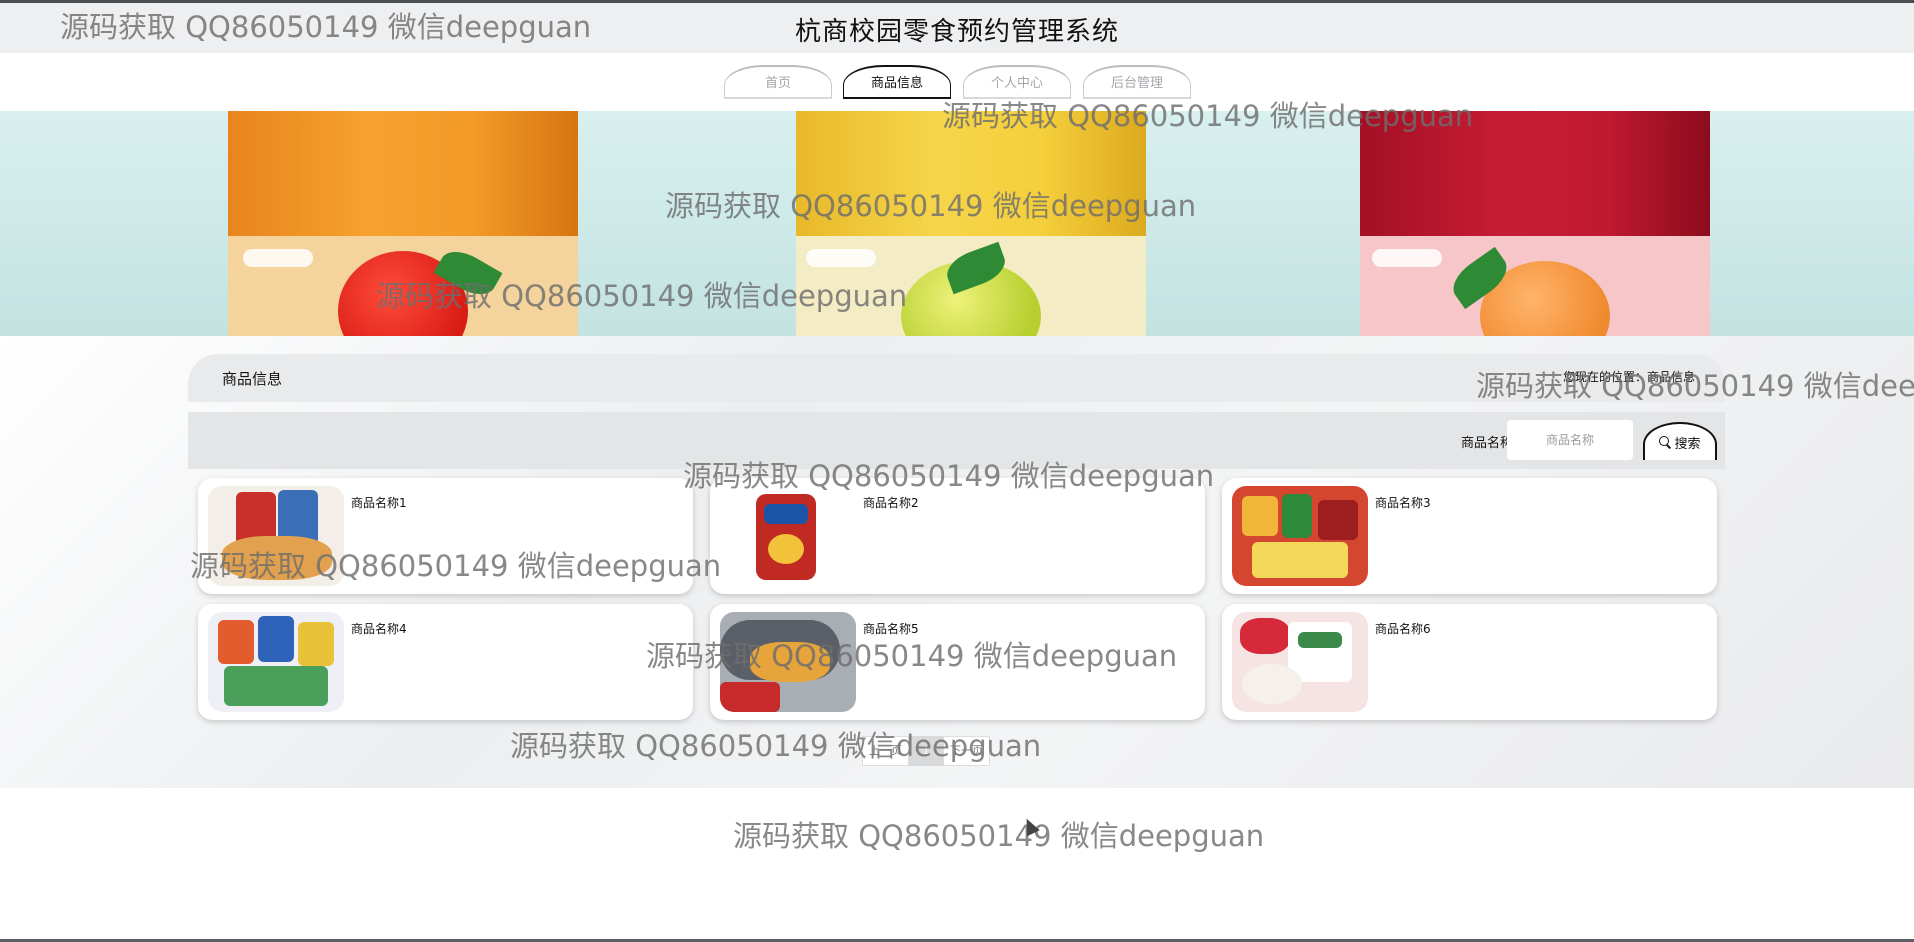  Describe the element at coordinates (1137, 82) in the screenshot. I see `nav-admin: 后台管理` at that location.